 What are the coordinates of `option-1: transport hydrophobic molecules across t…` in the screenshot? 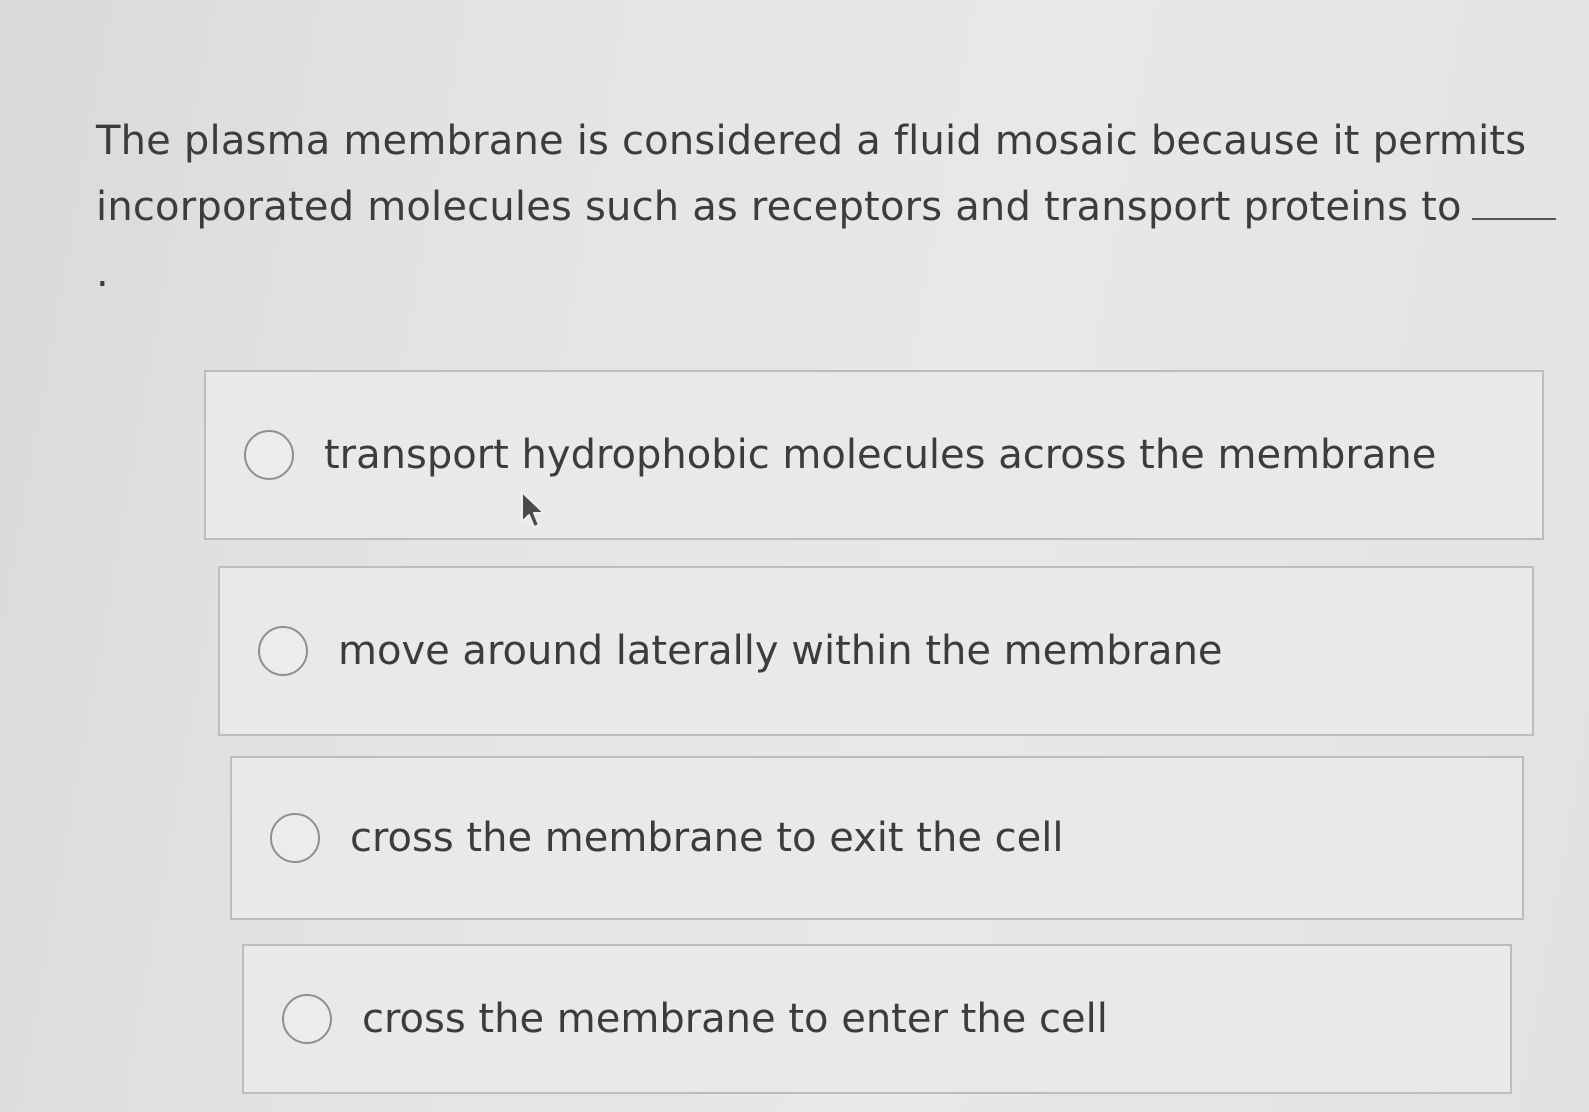 It's located at (874, 455).